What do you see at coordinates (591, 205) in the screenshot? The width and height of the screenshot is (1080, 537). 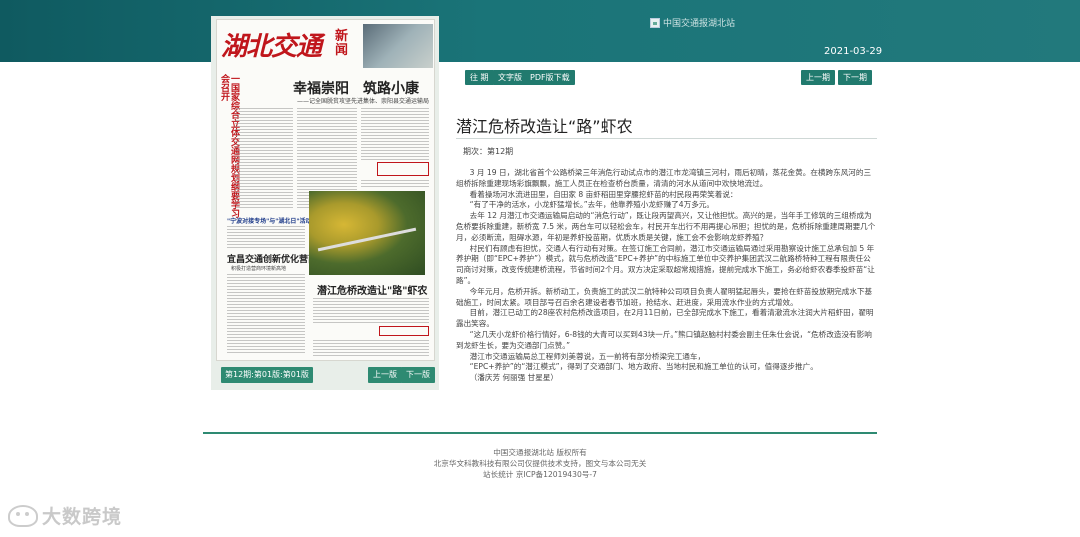 I see `article-paragraph: “有了干净的活水，小龙虾猛增长。”去年，他靠养殖小龙虾赚了4万多元。` at bounding box center [591, 205].